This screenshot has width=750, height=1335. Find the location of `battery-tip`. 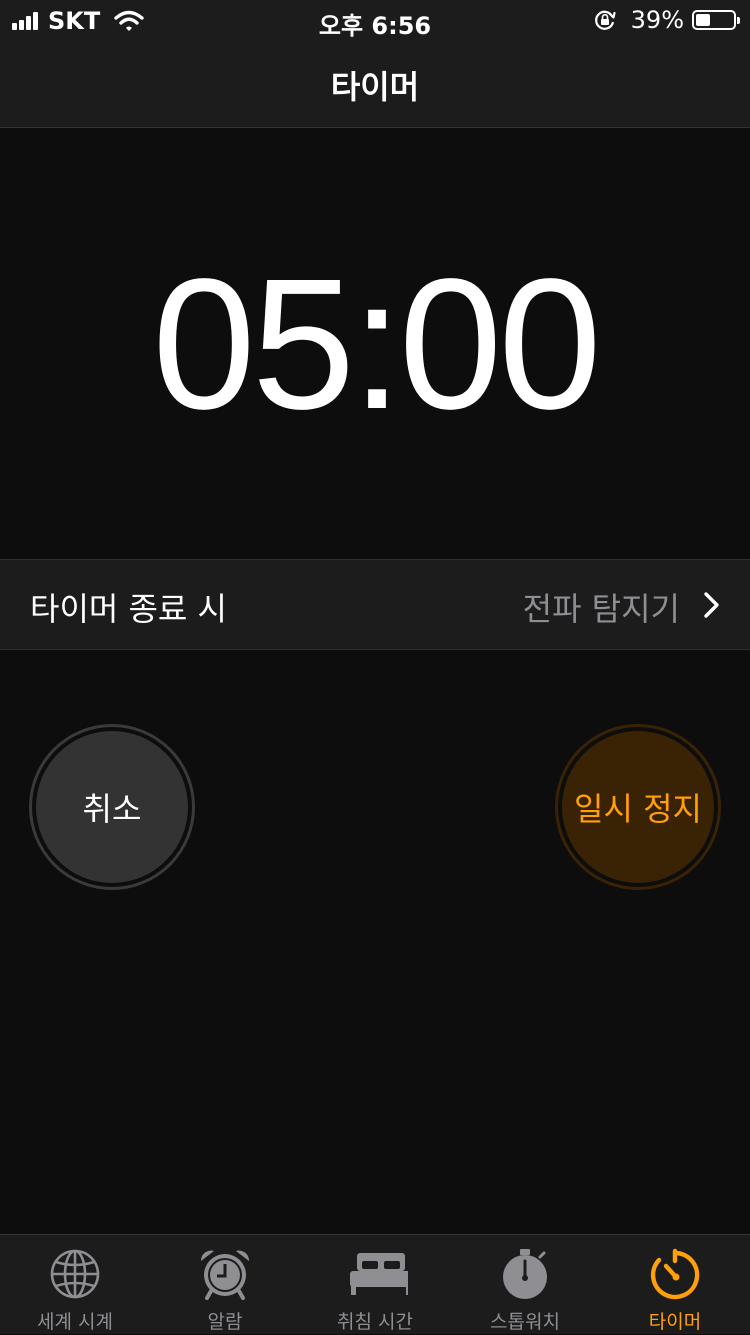

battery-tip is located at coordinates (738, 20).